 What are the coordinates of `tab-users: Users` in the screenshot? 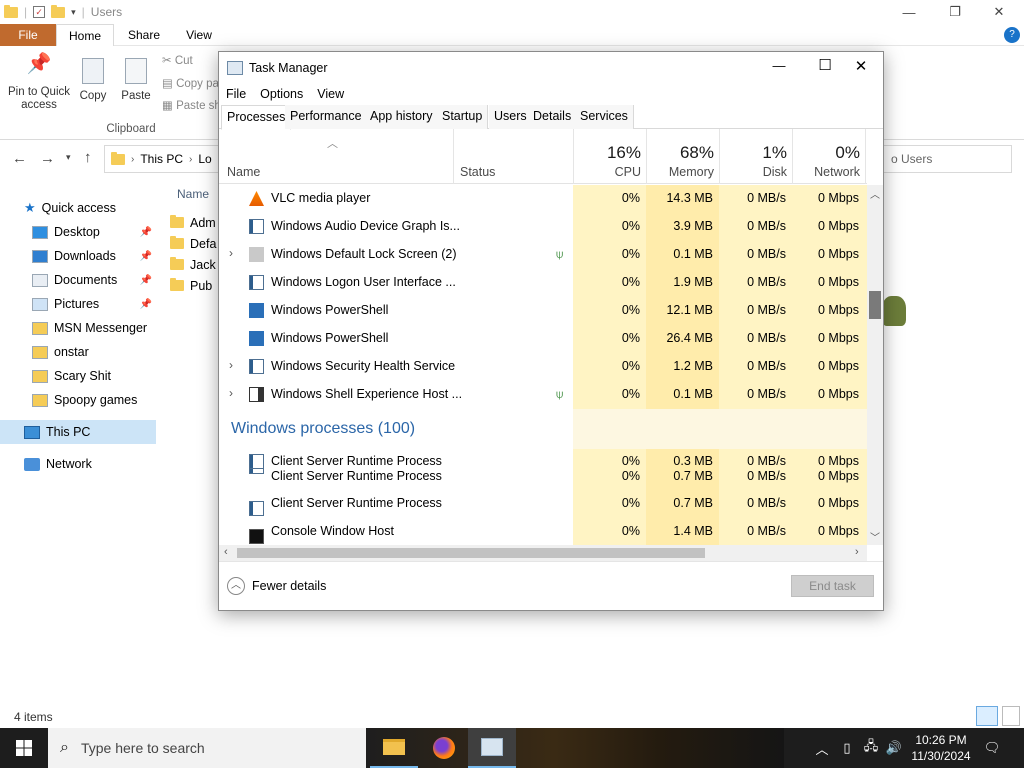 It's located at (511, 117).